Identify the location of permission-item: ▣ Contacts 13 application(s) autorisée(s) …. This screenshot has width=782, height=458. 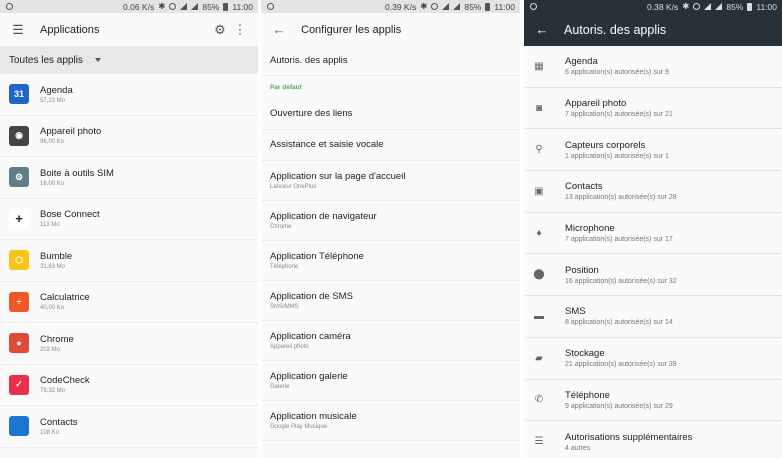
(653, 192).